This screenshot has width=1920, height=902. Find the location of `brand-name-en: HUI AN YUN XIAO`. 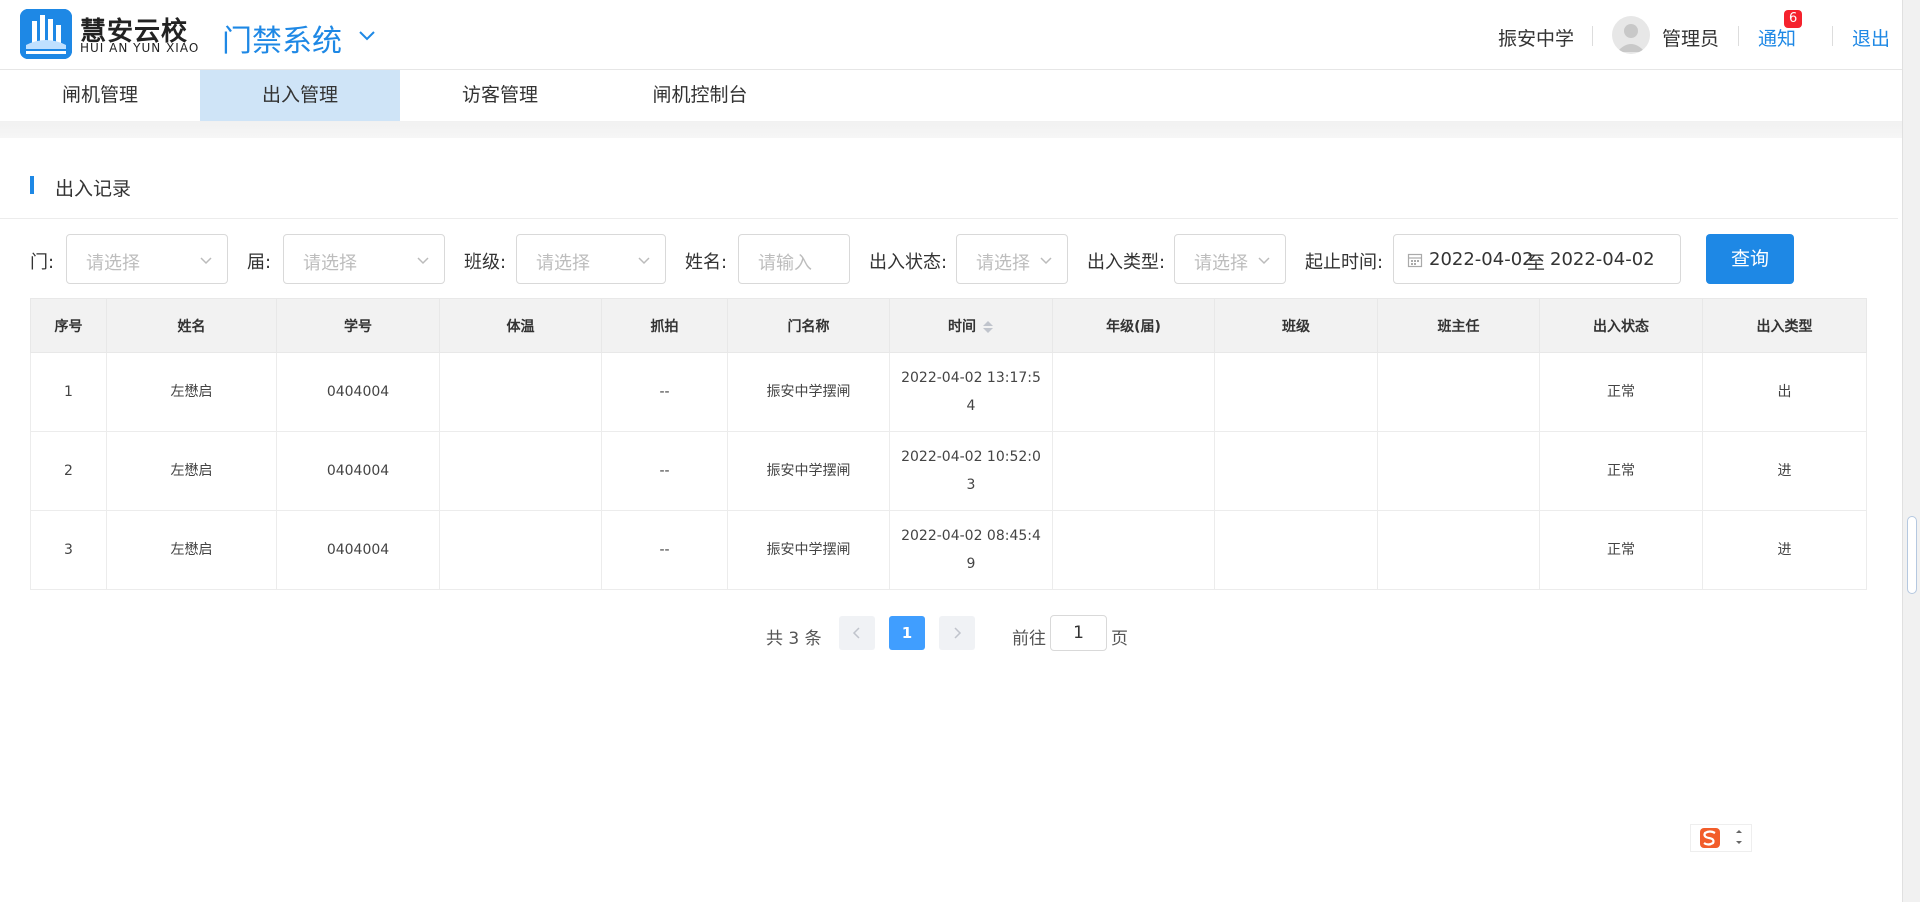

brand-name-en: HUI AN YUN XIAO is located at coordinates (140, 48).